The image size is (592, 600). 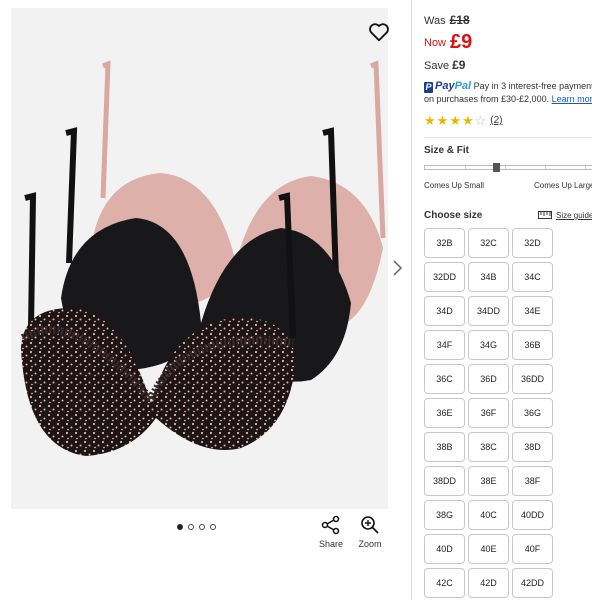 I want to click on size-option-32dd: 32DD, so click(x=444, y=277).